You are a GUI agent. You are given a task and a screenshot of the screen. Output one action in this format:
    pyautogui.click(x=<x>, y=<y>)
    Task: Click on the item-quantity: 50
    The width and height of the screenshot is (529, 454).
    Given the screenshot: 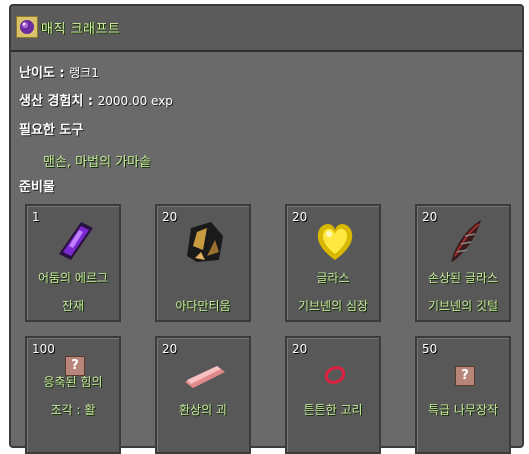 What is the action you would take?
    pyautogui.click(x=430, y=349)
    